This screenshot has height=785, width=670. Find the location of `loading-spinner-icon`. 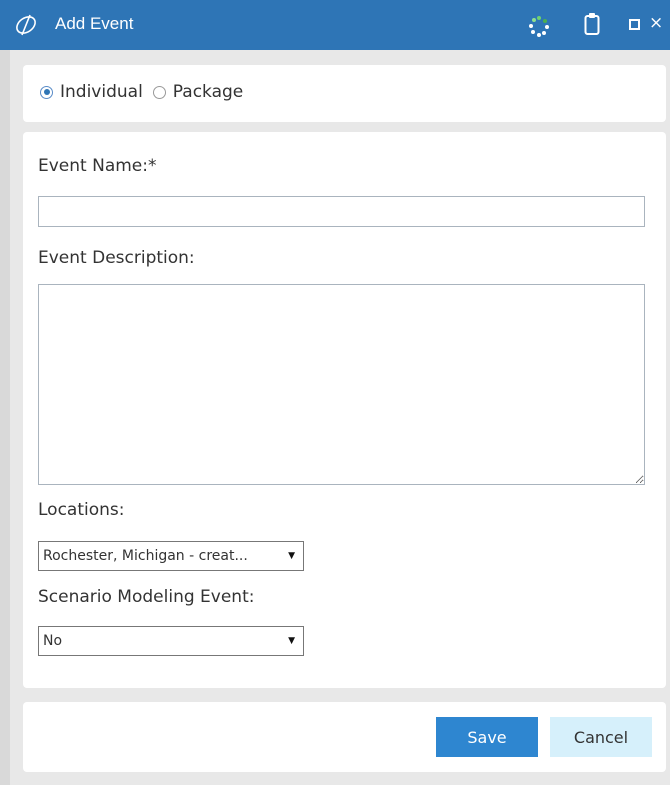

loading-spinner-icon is located at coordinates (539, 26).